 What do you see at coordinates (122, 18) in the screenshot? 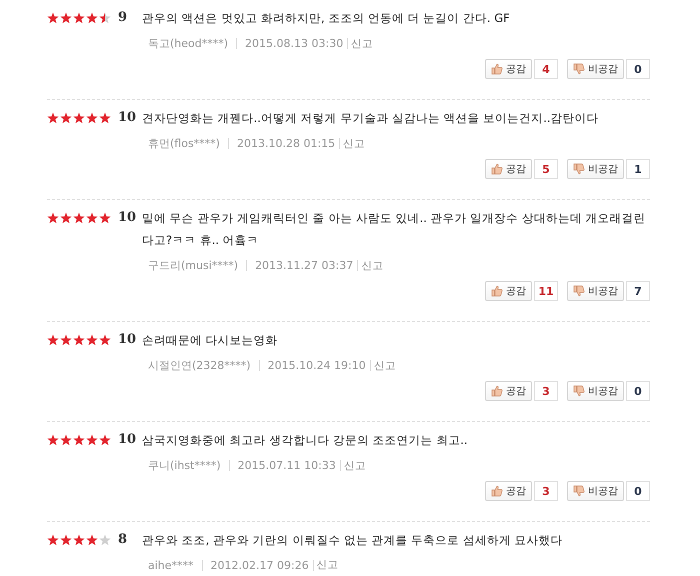
I see `rating-score: 9` at bounding box center [122, 18].